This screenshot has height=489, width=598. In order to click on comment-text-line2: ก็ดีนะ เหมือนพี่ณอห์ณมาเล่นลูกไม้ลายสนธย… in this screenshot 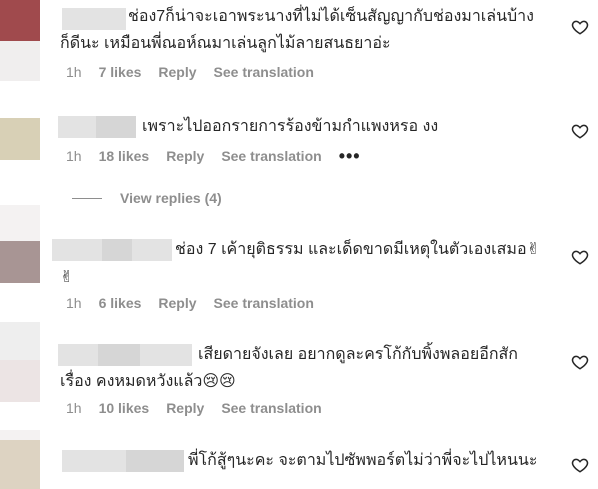, I will do `click(225, 43)`.